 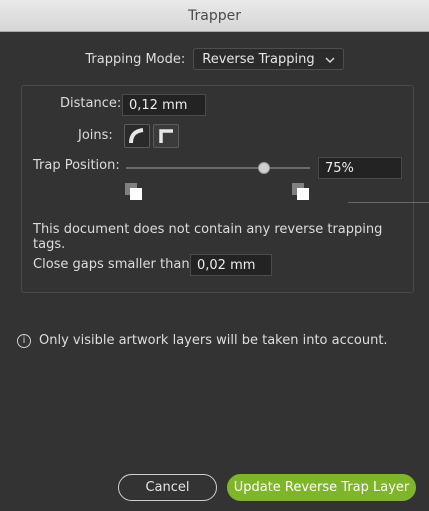 I want to click on window-title: Trapper, so click(x=214, y=15).